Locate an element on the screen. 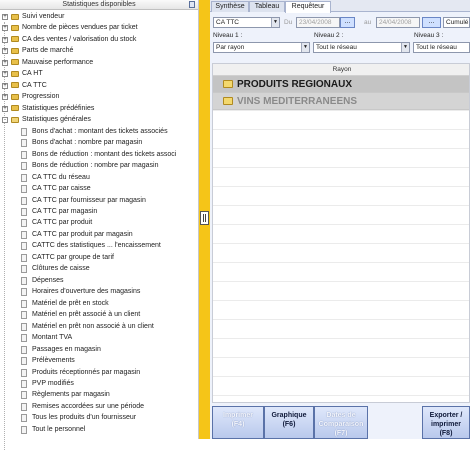 The width and height of the screenshot is (470, 450). to-date-field: 24/04/2008 is located at coordinates (398, 22).